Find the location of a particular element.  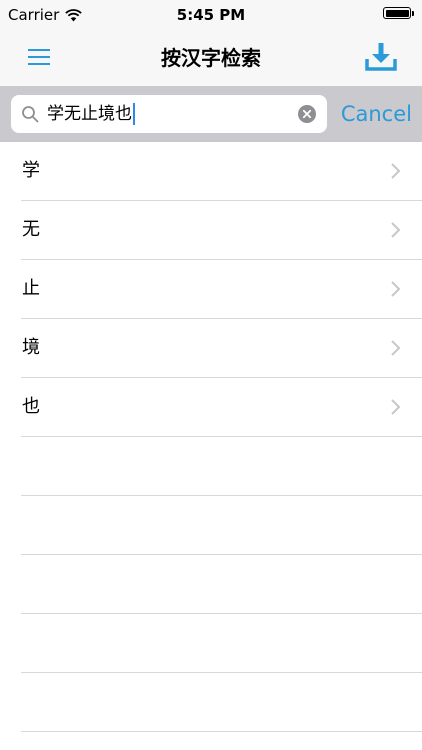

battery-tip is located at coordinates (413, 13).